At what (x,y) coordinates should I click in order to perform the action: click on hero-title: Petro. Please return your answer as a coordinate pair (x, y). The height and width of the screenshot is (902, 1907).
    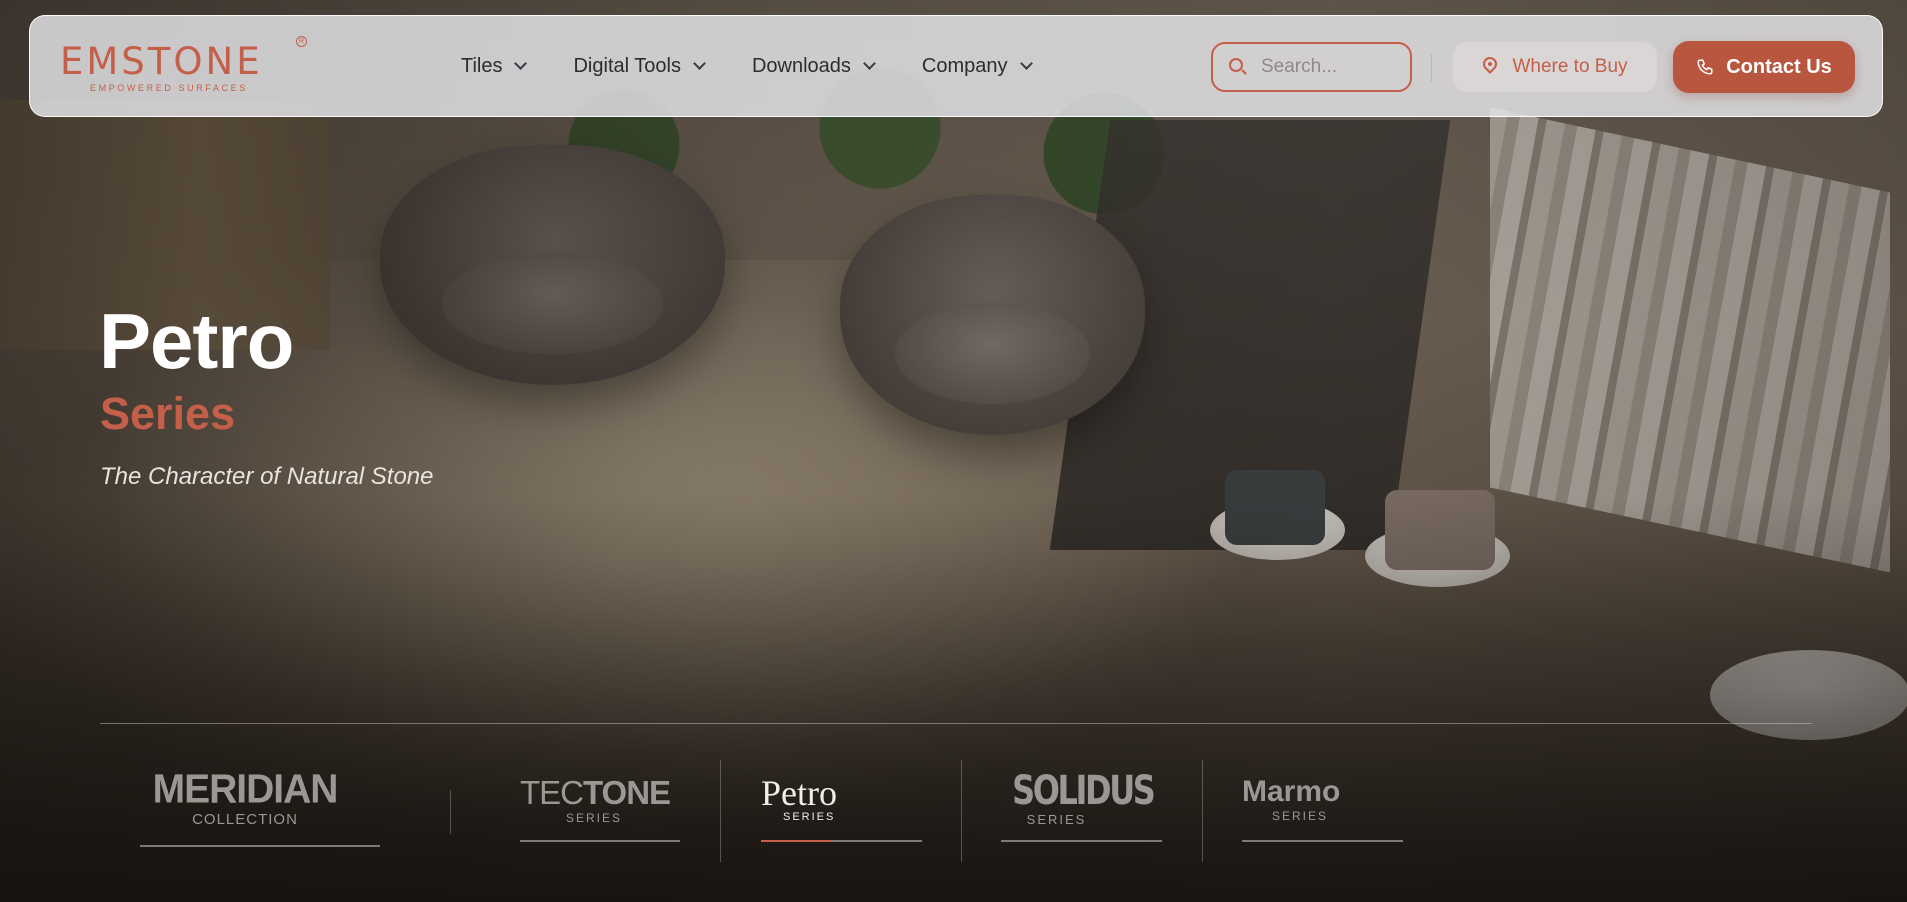
    Looking at the image, I should click on (196, 341).